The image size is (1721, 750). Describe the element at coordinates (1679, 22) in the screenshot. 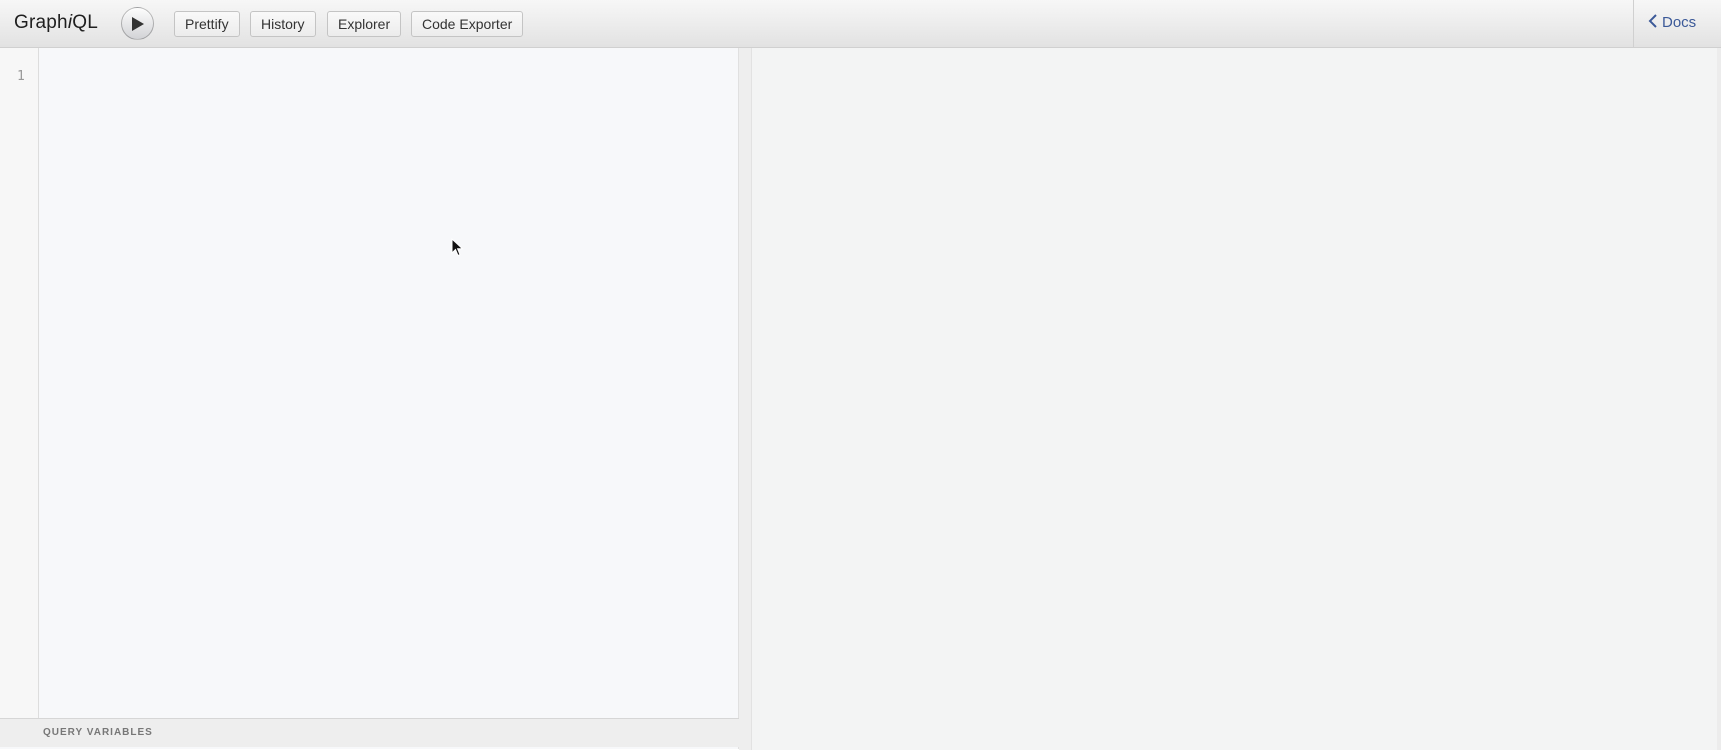

I see `docs-label: Docs` at that location.